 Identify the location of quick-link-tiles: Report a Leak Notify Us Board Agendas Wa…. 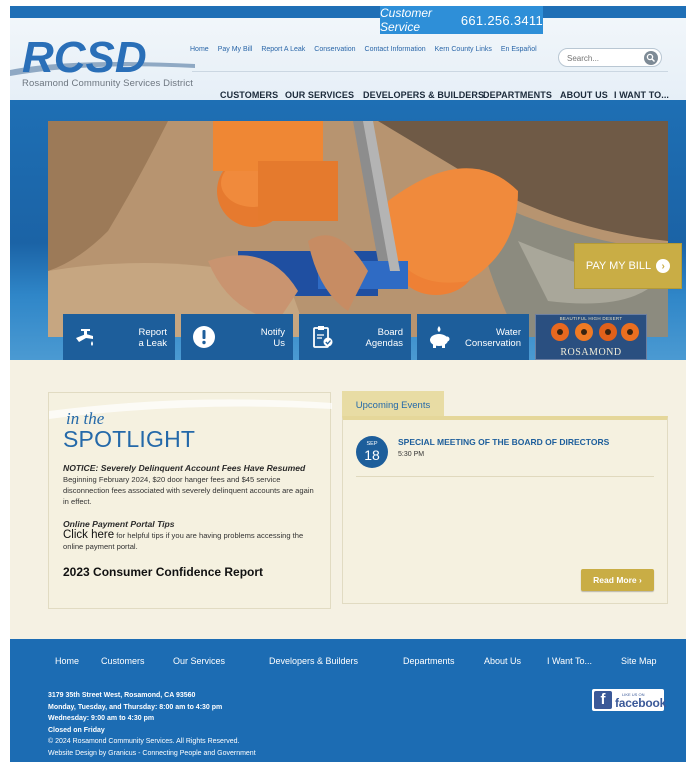
(363, 337).